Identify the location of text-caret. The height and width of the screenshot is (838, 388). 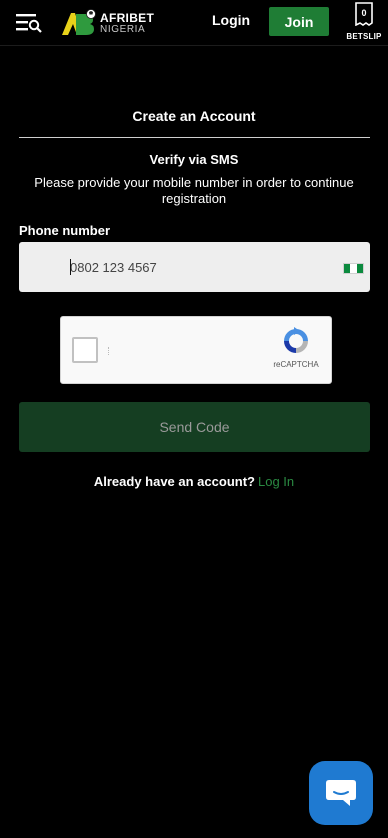
(70, 267).